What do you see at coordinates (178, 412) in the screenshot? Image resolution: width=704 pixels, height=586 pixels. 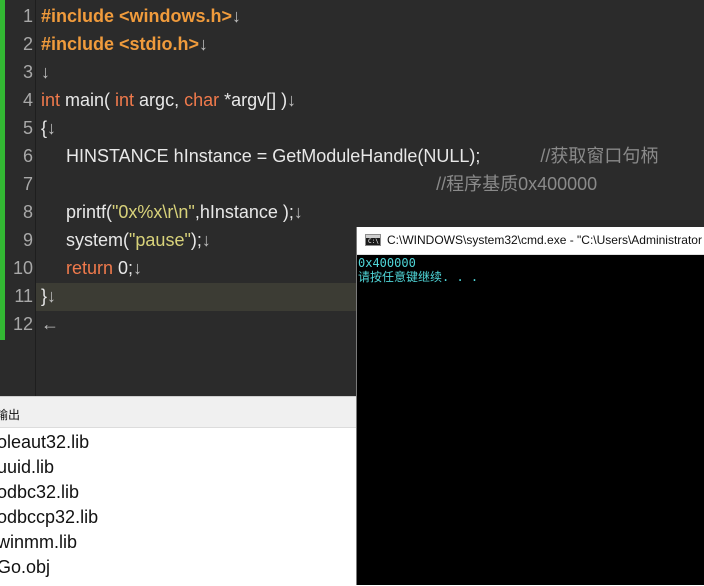 I see `output-panel-header: 输出` at bounding box center [178, 412].